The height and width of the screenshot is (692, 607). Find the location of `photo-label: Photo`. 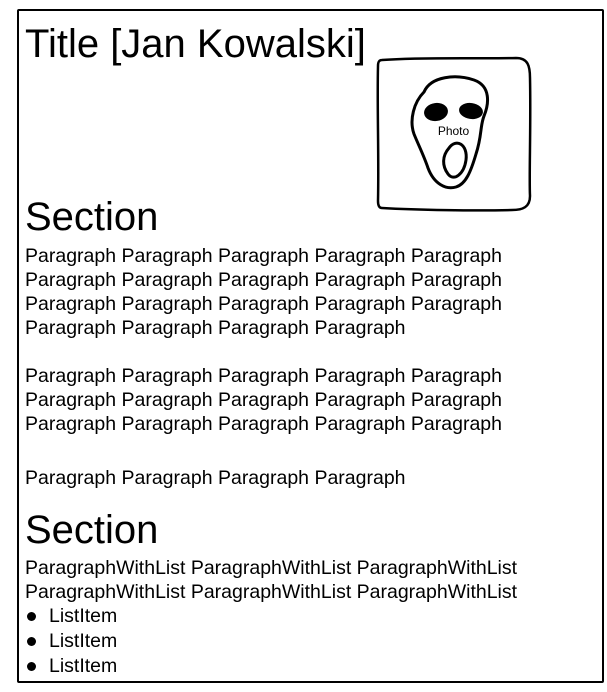

photo-label: Photo is located at coordinates (453, 131).